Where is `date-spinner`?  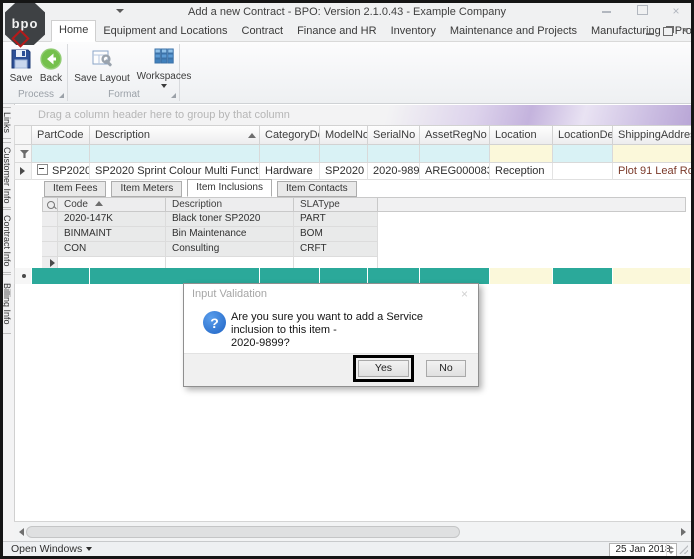
date-spinner is located at coordinates (670, 550).